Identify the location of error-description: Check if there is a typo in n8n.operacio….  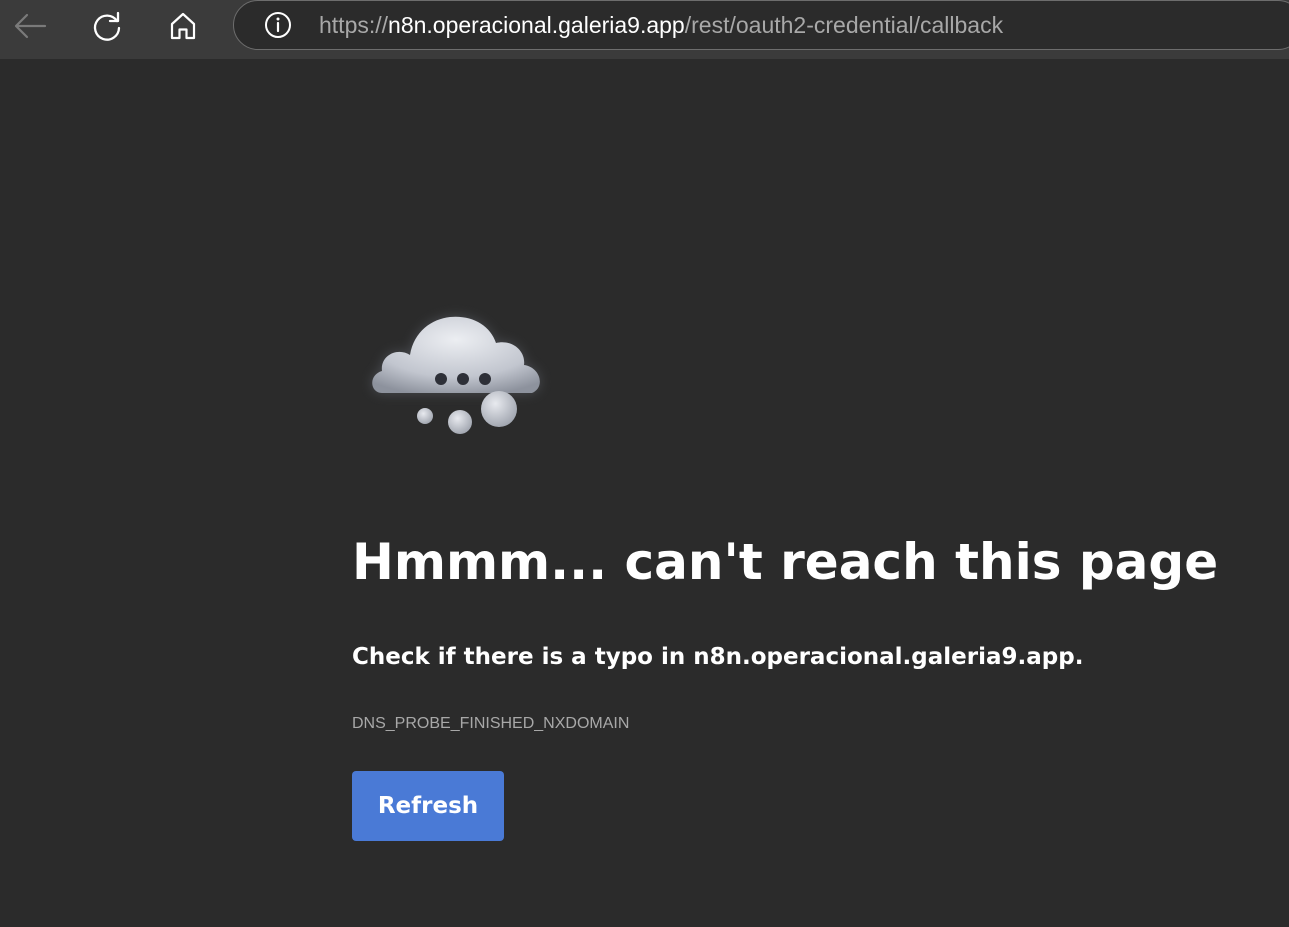
(718, 657).